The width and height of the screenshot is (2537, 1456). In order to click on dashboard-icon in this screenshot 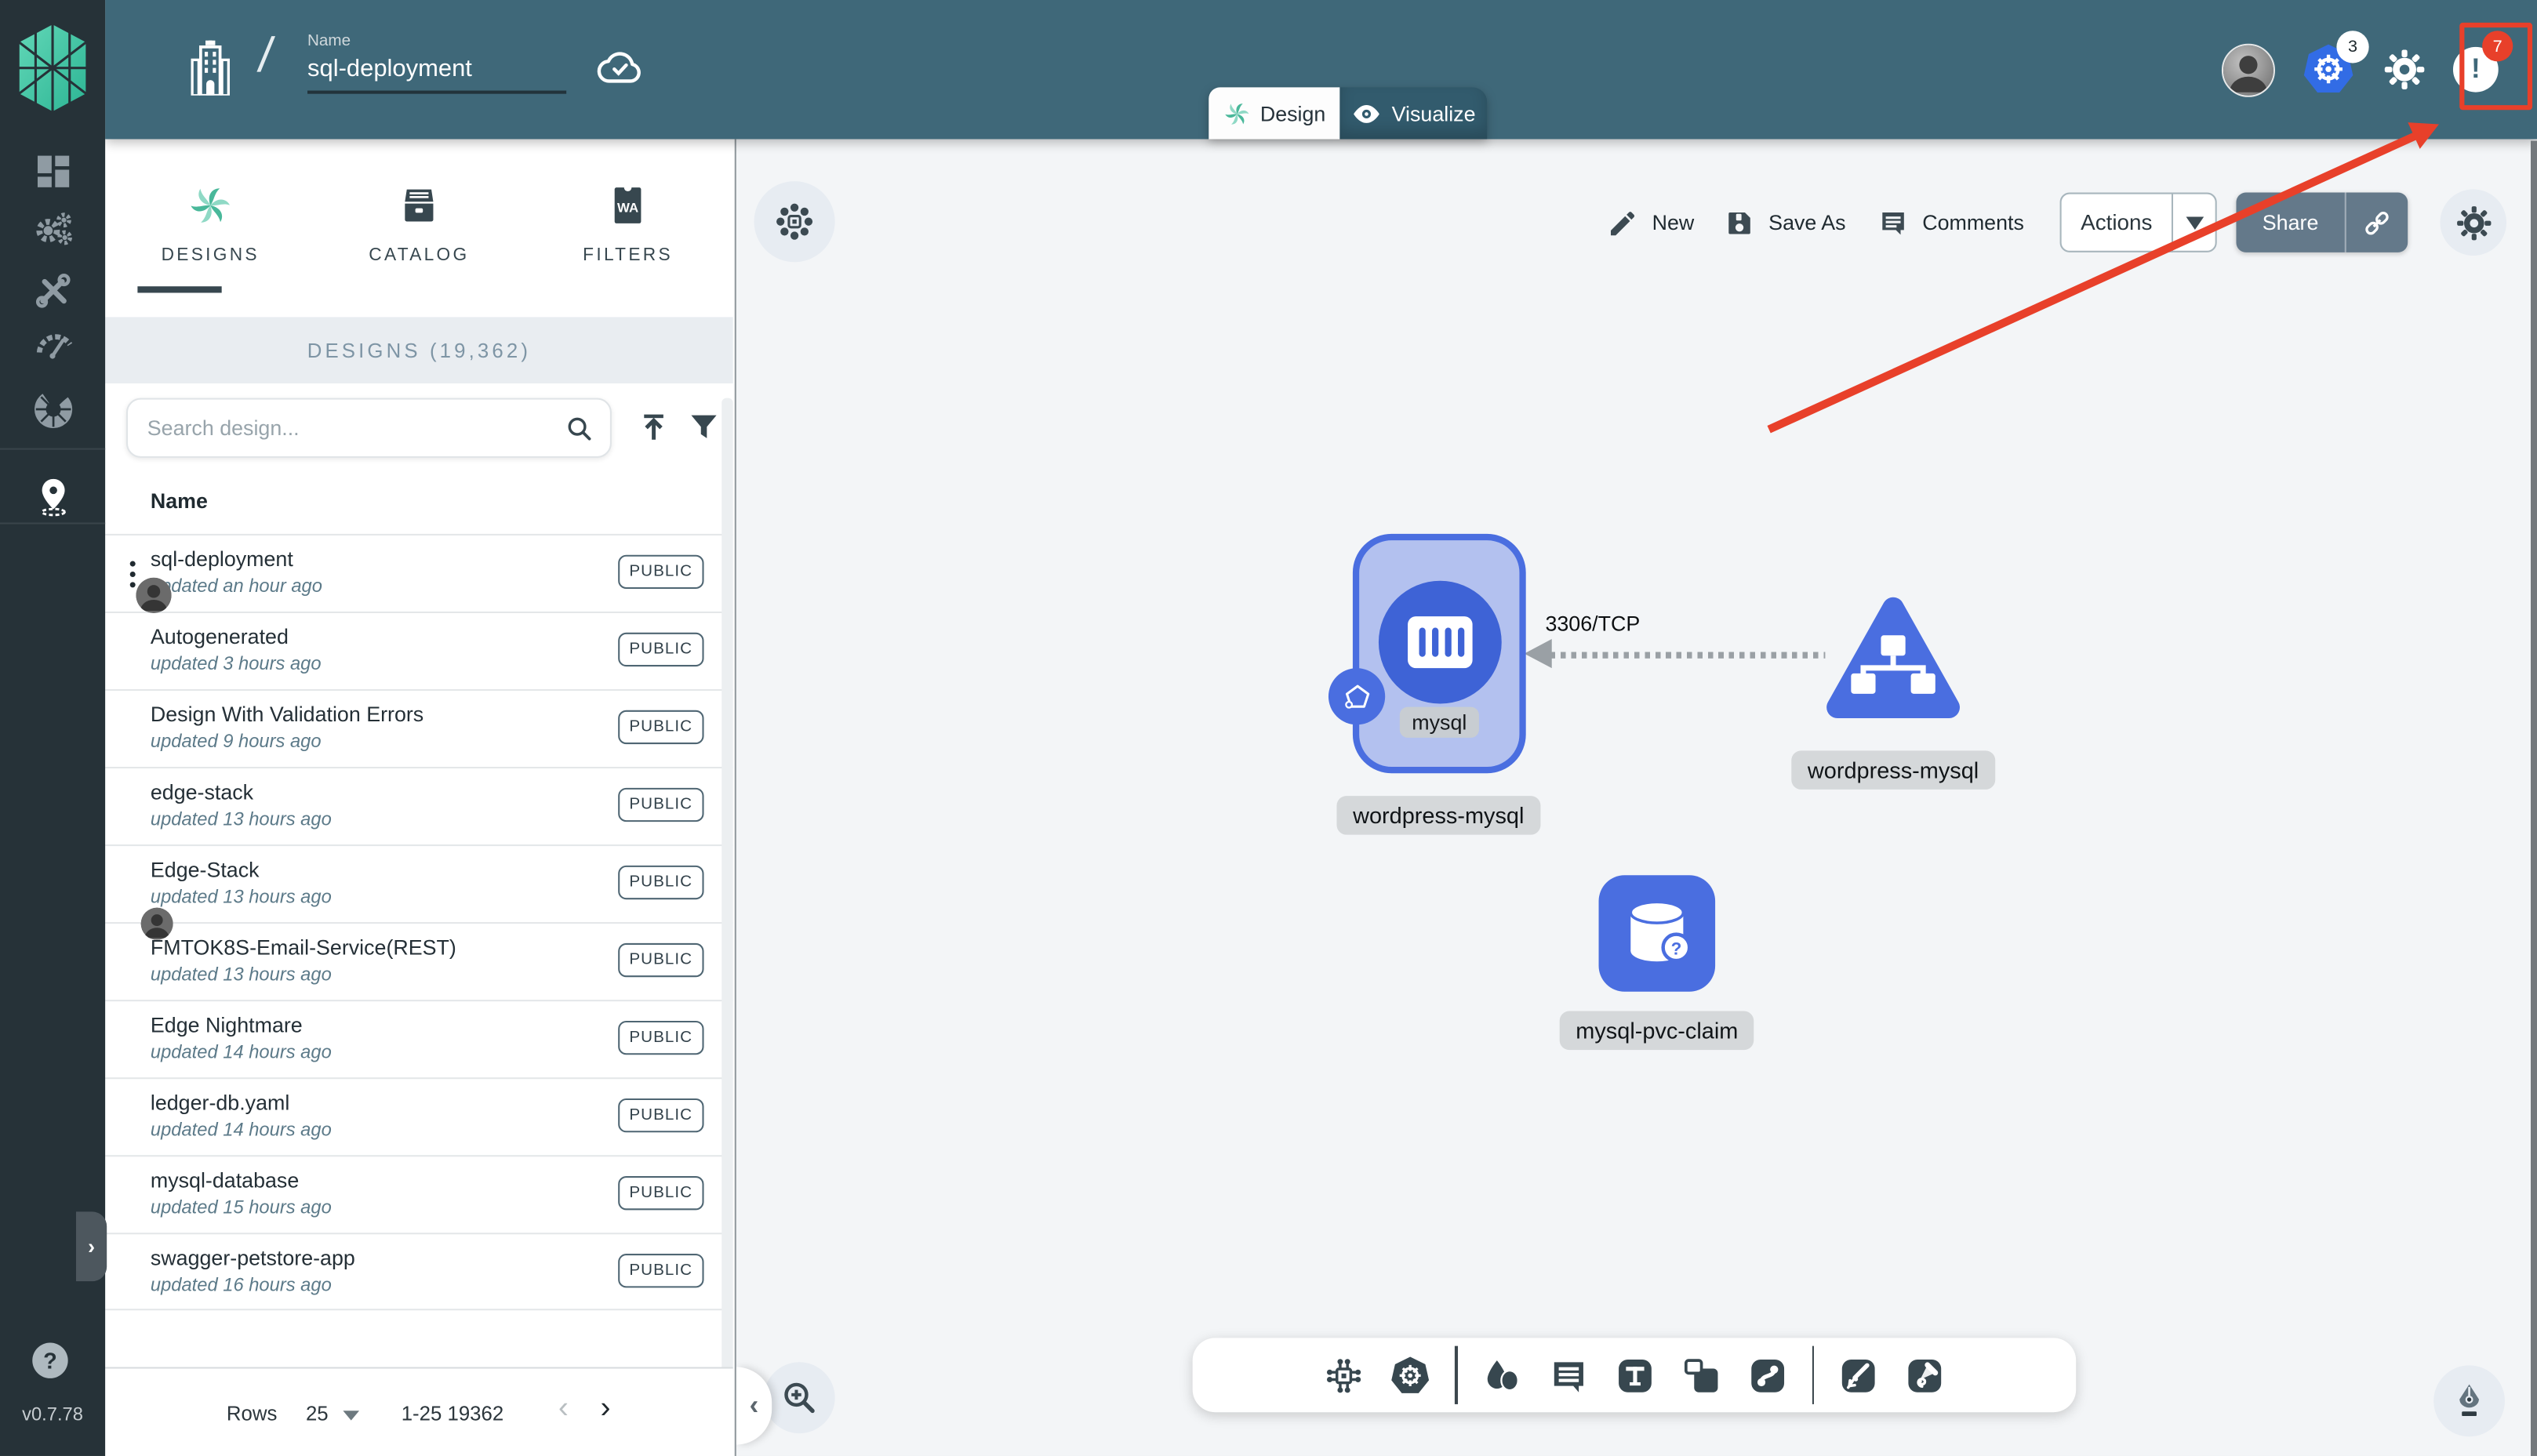, I will do `click(53, 172)`.